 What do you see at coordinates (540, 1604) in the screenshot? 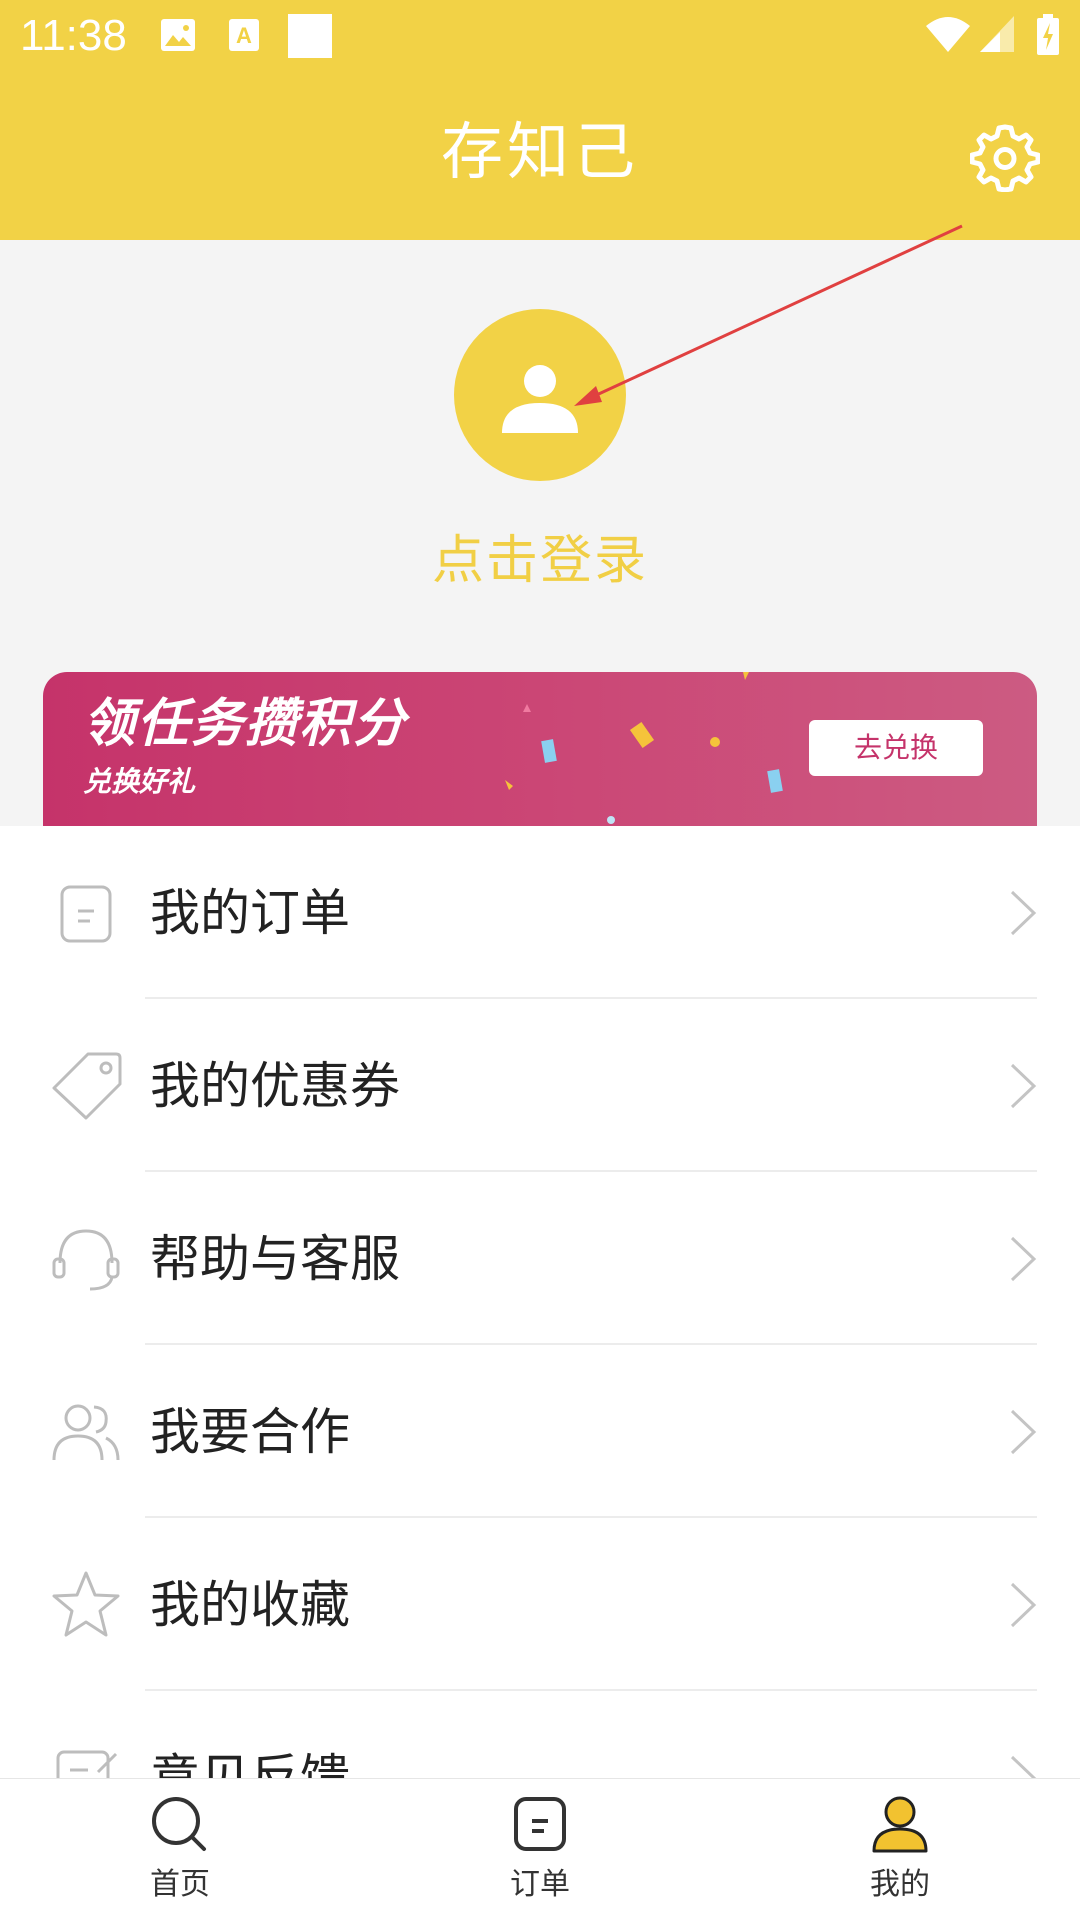
I see `menu-item-favorites: 我的收藏` at bounding box center [540, 1604].